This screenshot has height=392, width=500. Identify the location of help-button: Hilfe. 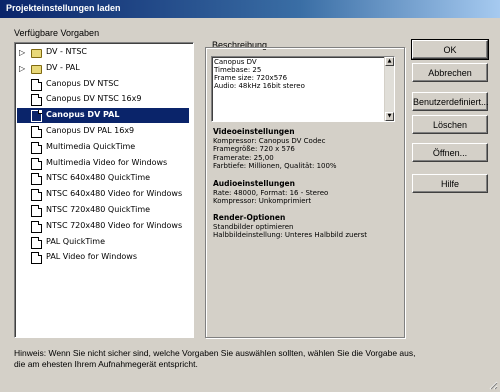
(450, 183).